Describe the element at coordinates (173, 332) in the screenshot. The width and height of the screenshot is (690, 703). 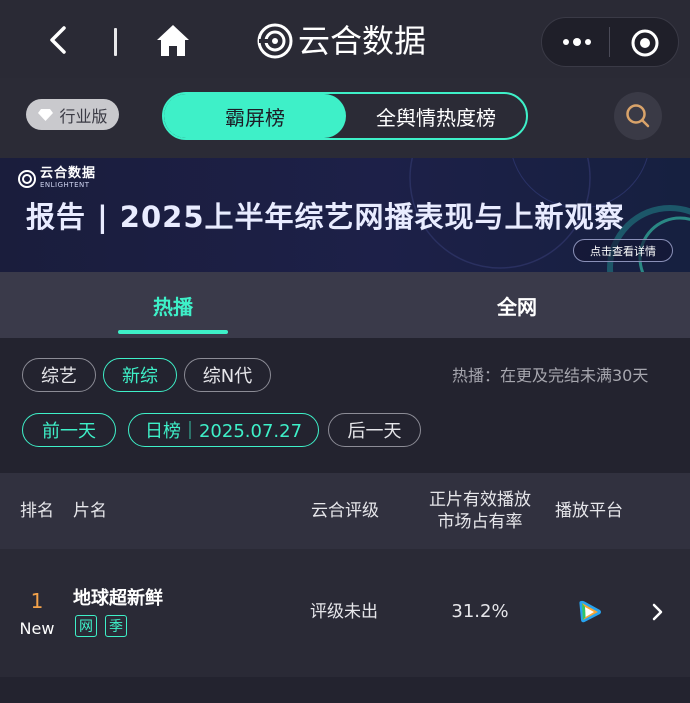
I see `tab-active-underline` at that location.